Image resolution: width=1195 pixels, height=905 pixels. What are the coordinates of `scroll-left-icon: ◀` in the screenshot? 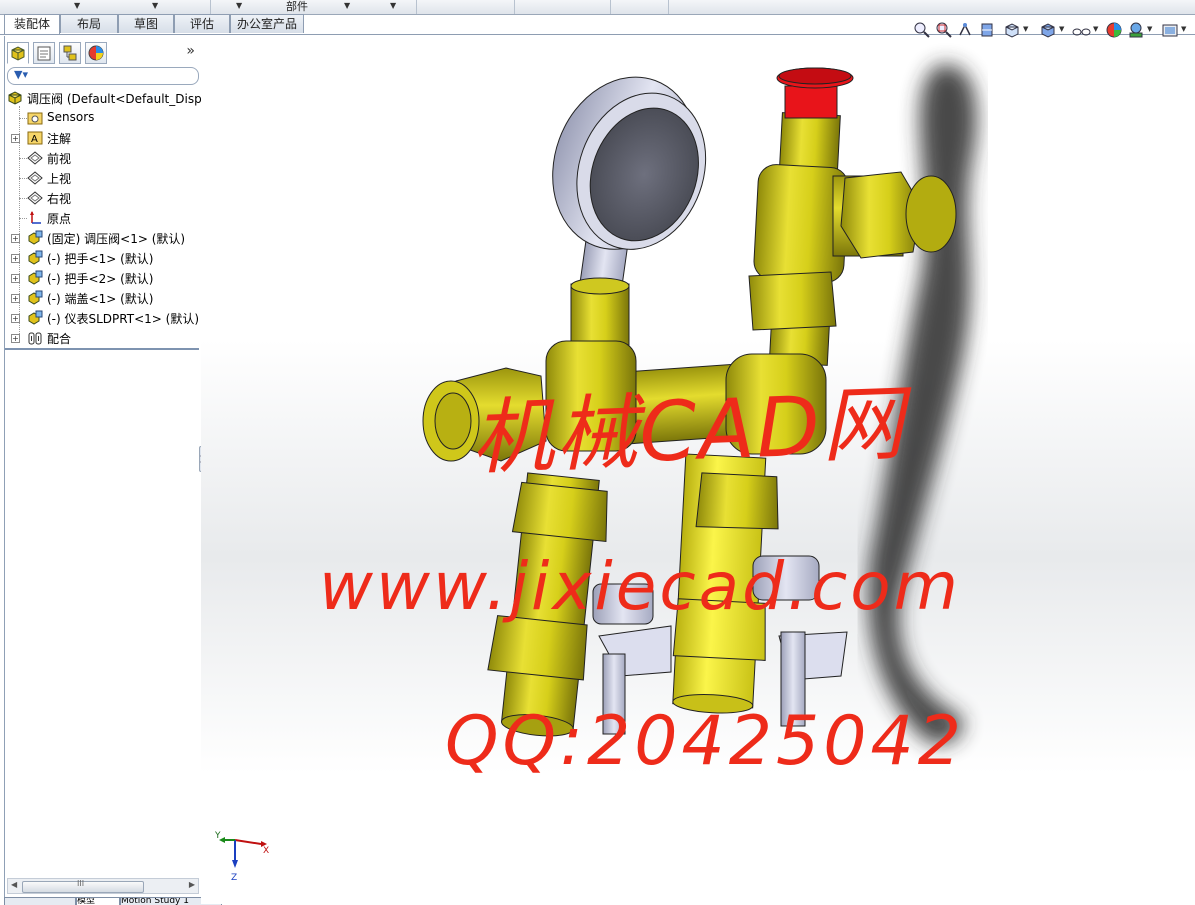 It's located at (14, 884).